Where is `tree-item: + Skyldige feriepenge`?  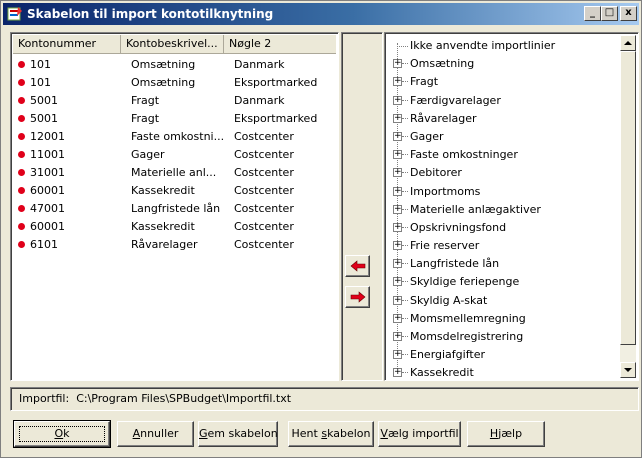
tree-item: + Skyldige feriepenge is located at coordinates (503, 282).